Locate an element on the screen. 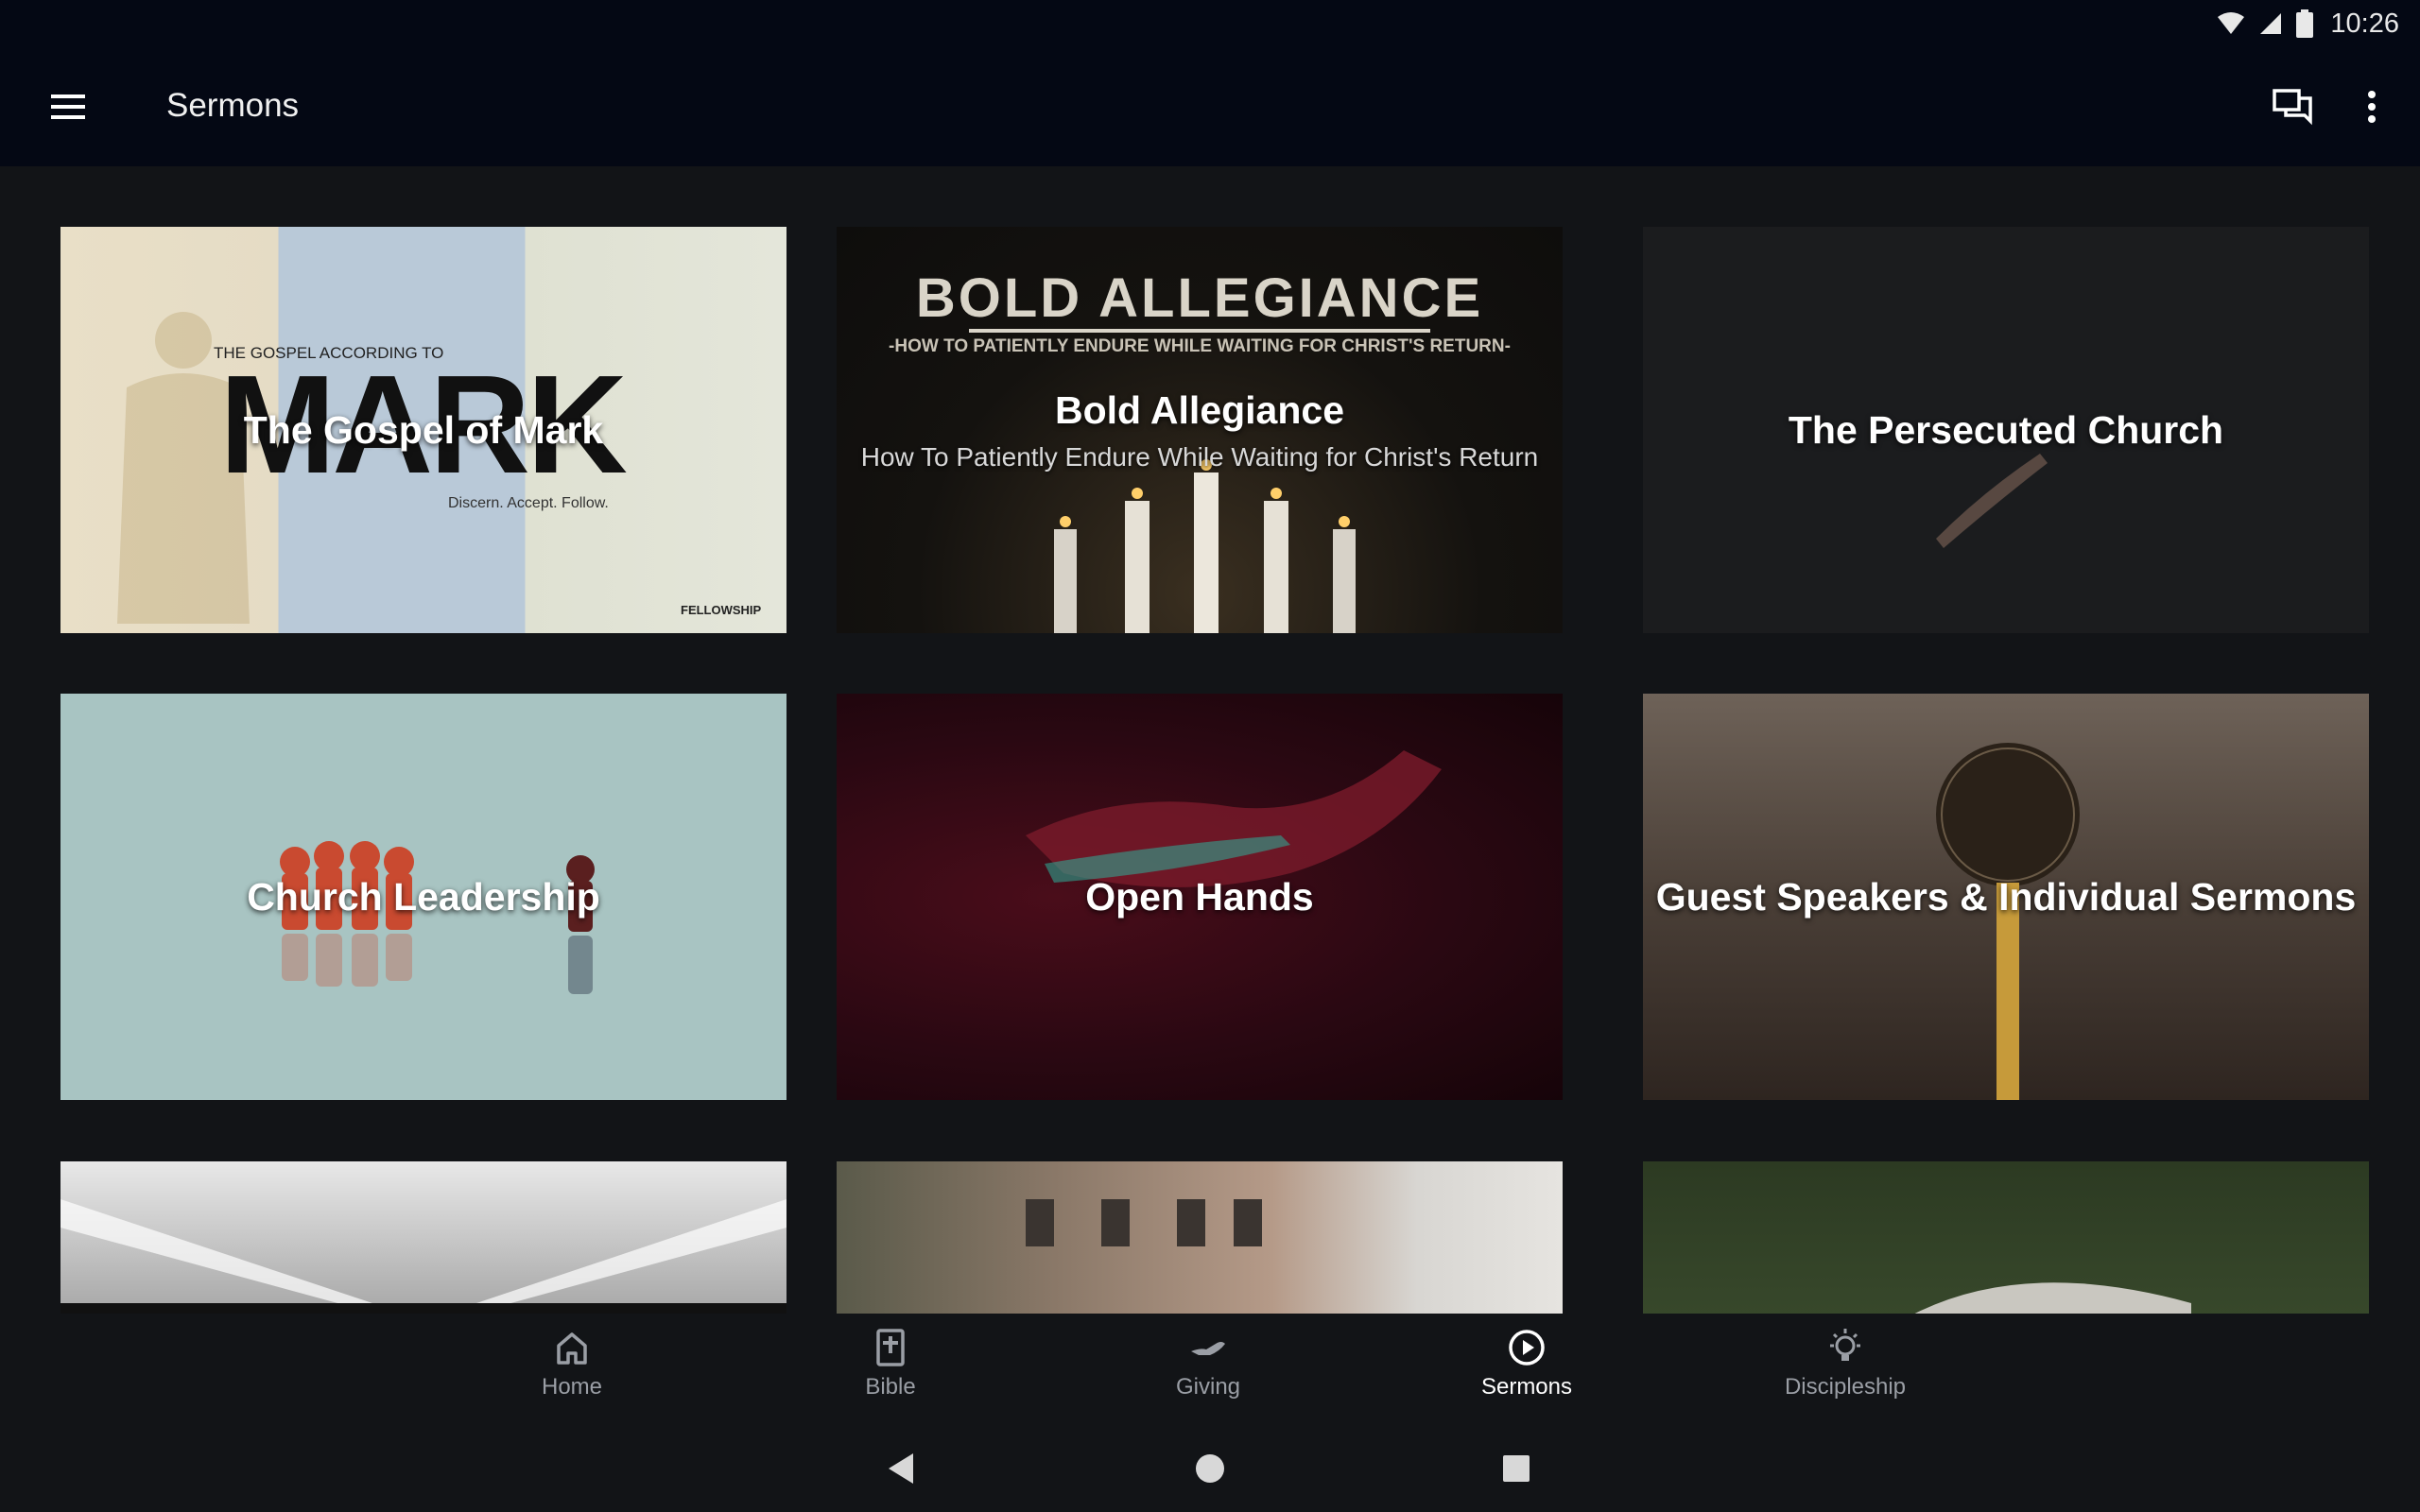 This screenshot has height=1512, width=2420. building-image is located at coordinates (1144, 1222).